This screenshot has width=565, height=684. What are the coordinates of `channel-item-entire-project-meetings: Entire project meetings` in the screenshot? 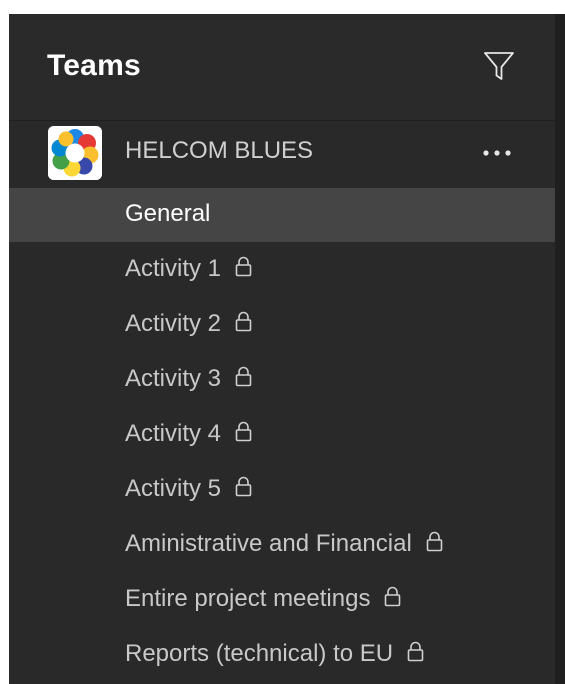 It's located at (282, 600).